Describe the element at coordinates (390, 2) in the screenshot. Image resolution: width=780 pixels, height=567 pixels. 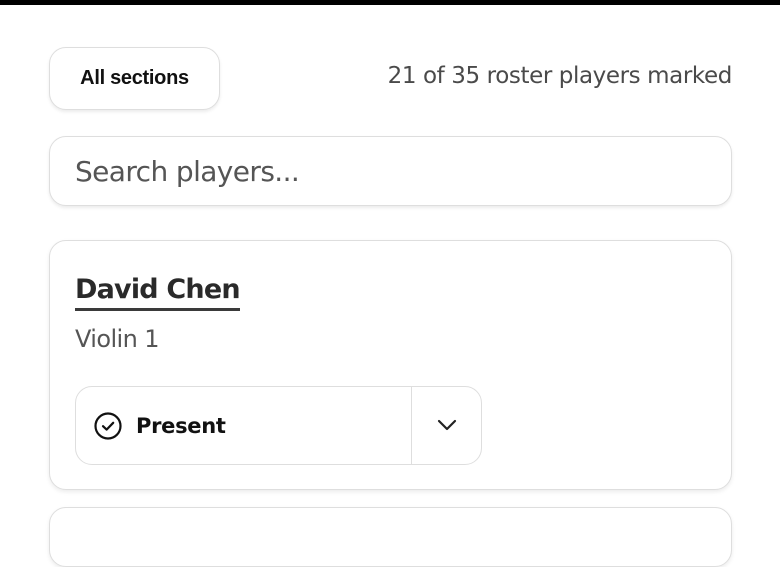
I see `top-bar` at that location.